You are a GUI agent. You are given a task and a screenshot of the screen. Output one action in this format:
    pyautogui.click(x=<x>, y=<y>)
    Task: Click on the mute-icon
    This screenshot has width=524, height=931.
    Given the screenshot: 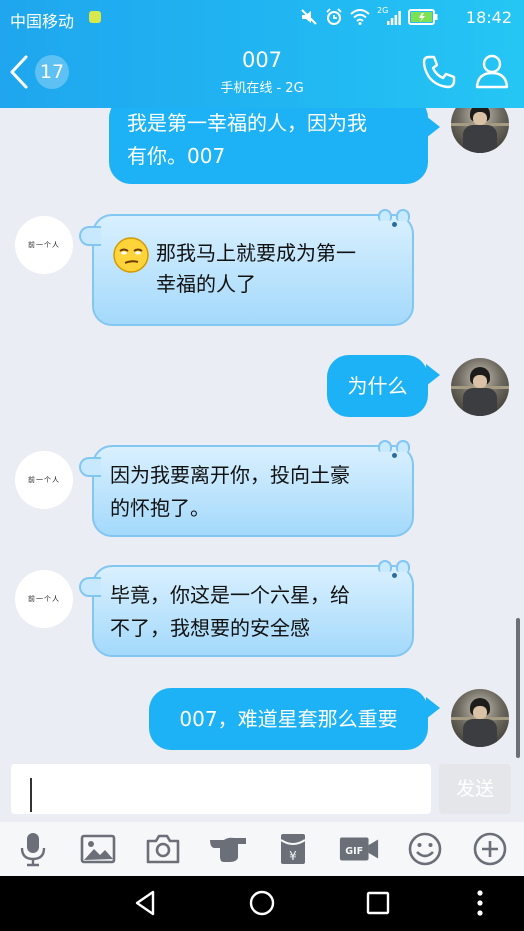 What is the action you would take?
    pyautogui.click(x=309, y=17)
    